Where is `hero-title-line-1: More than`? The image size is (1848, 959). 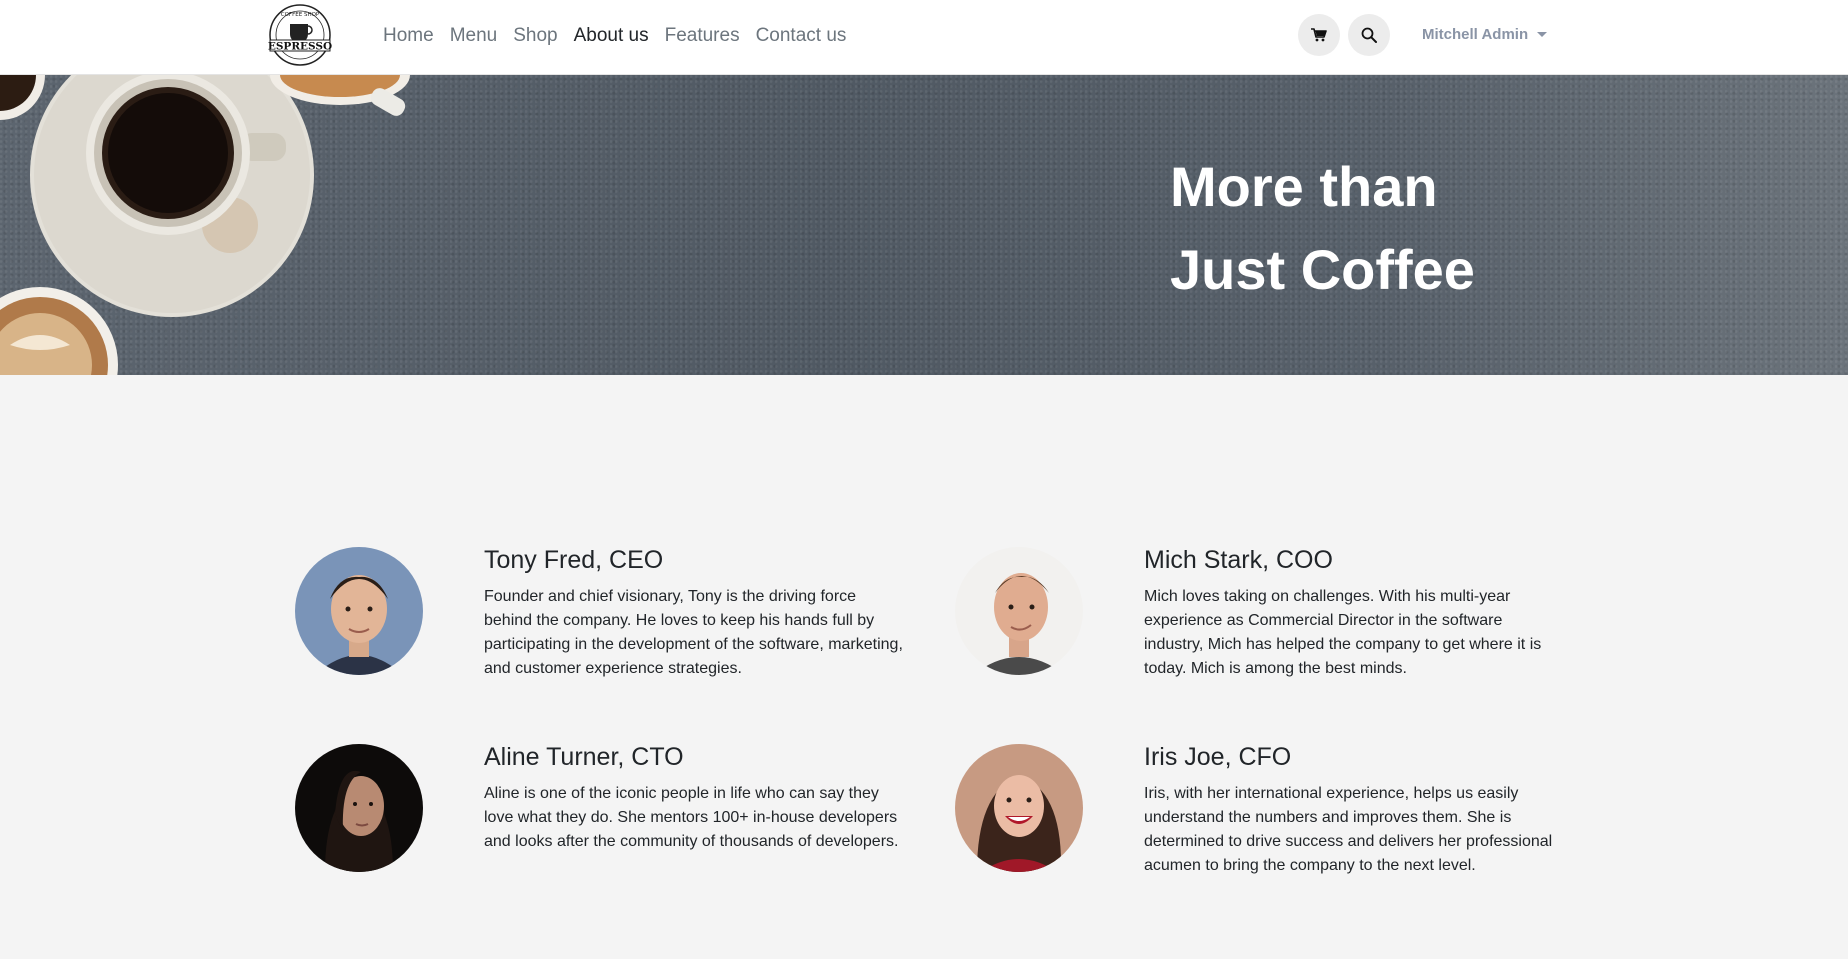 hero-title-line-1: More than is located at coordinates (1304, 186).